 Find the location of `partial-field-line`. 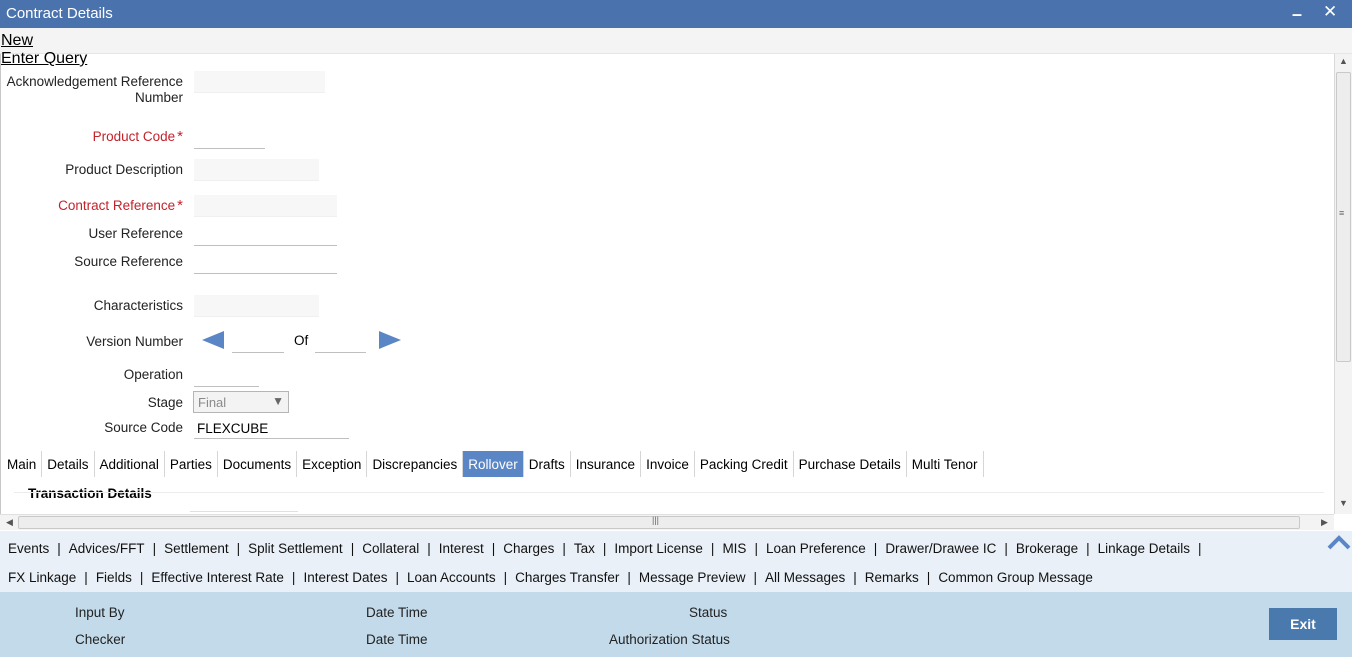

partial-field-line is located at coordinates (244, 511).